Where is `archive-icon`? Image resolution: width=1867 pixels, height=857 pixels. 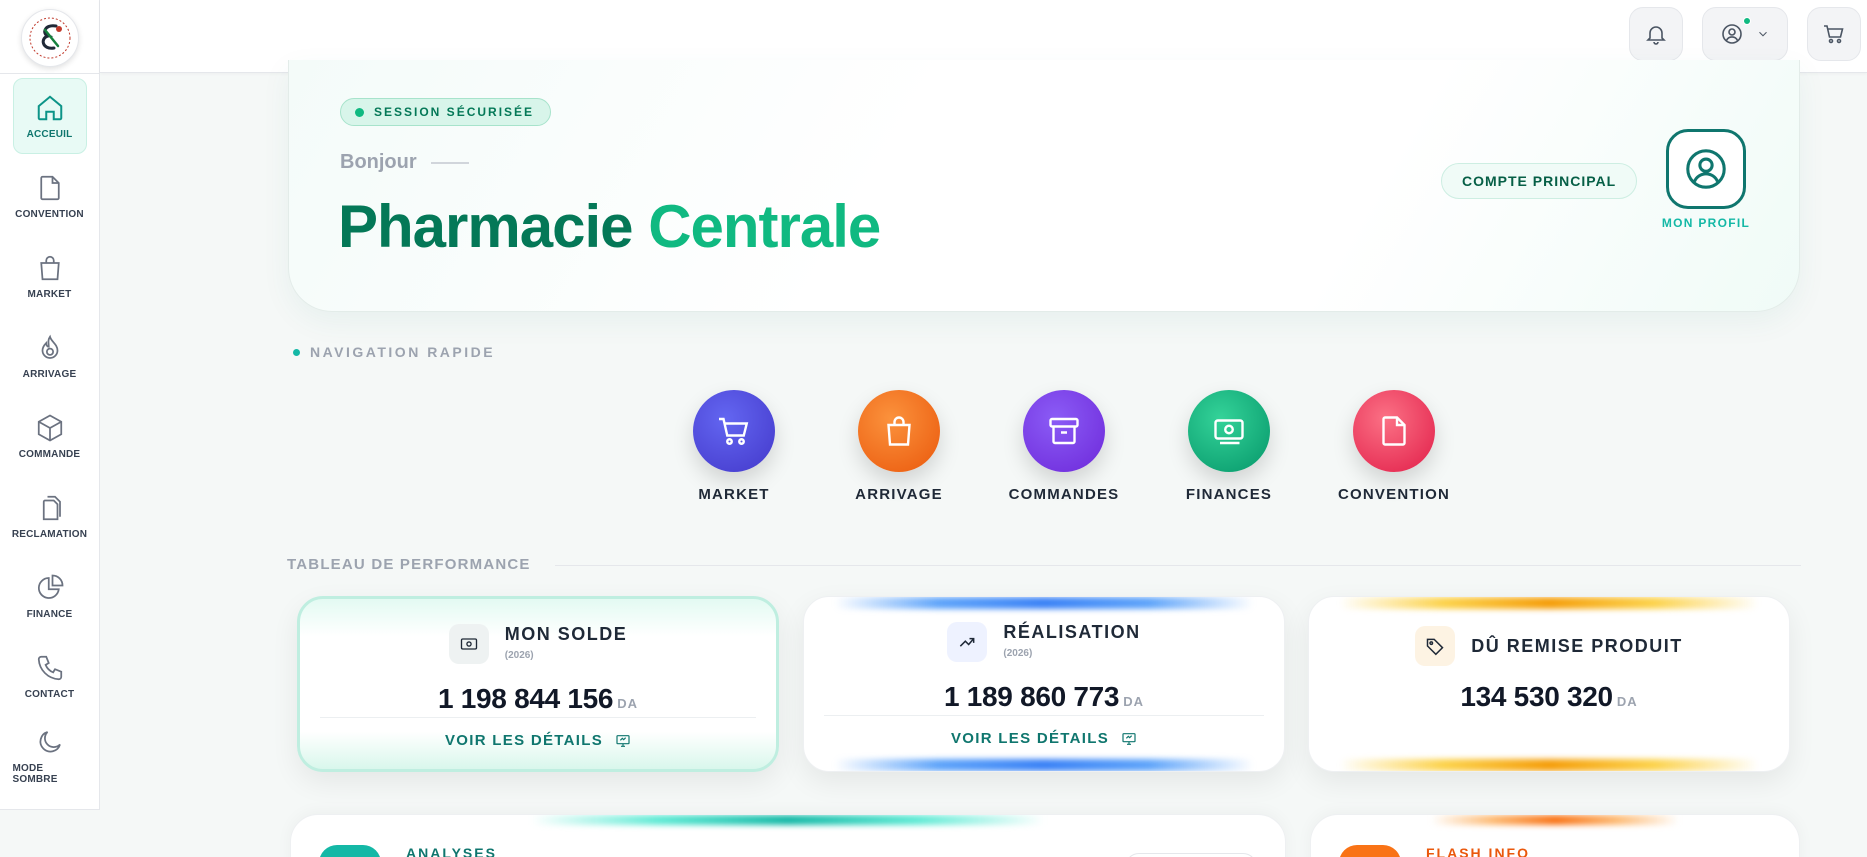
archive-icon is located at coordinates (1064, 431).